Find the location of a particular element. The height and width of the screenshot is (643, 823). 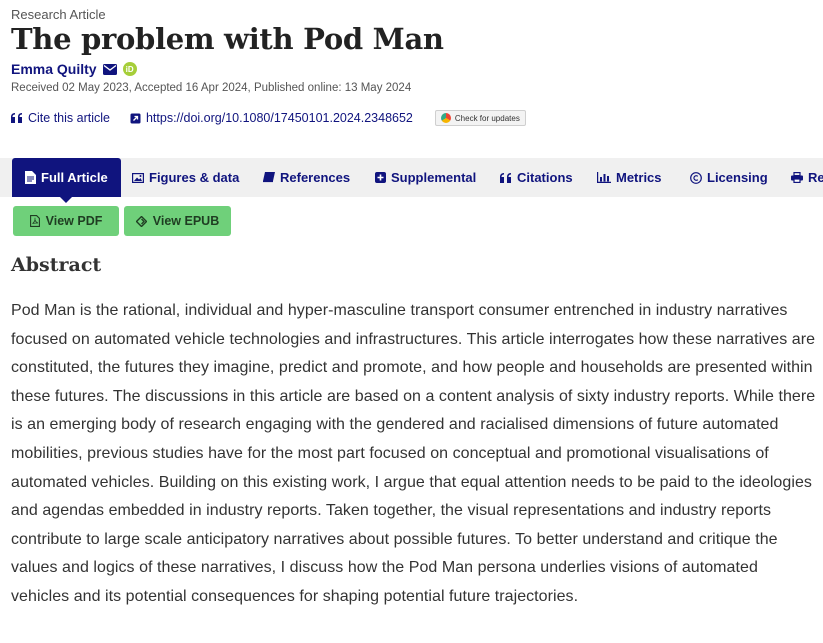

cite-link: Cite this article is located at coordinates (60, 118).